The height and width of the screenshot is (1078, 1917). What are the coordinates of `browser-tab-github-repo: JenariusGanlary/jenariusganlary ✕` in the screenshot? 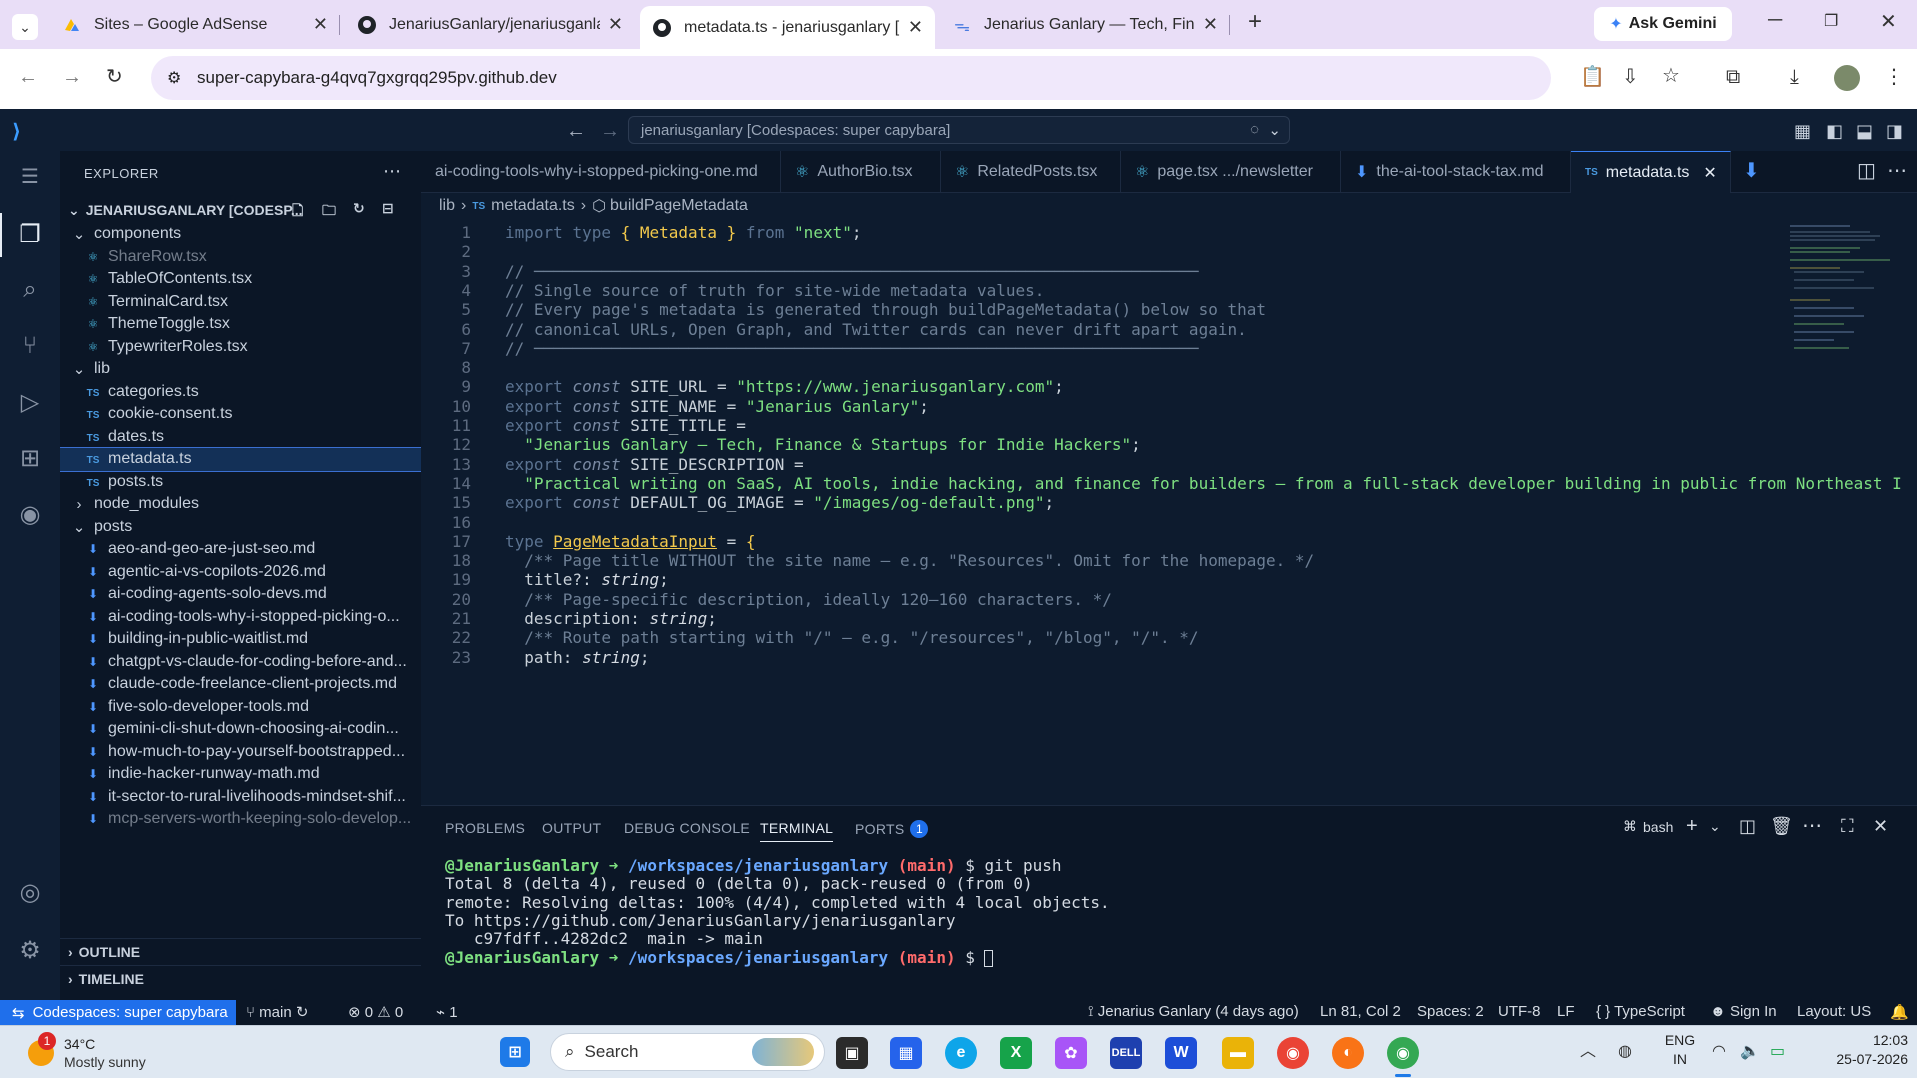 It's located at (490, 24).